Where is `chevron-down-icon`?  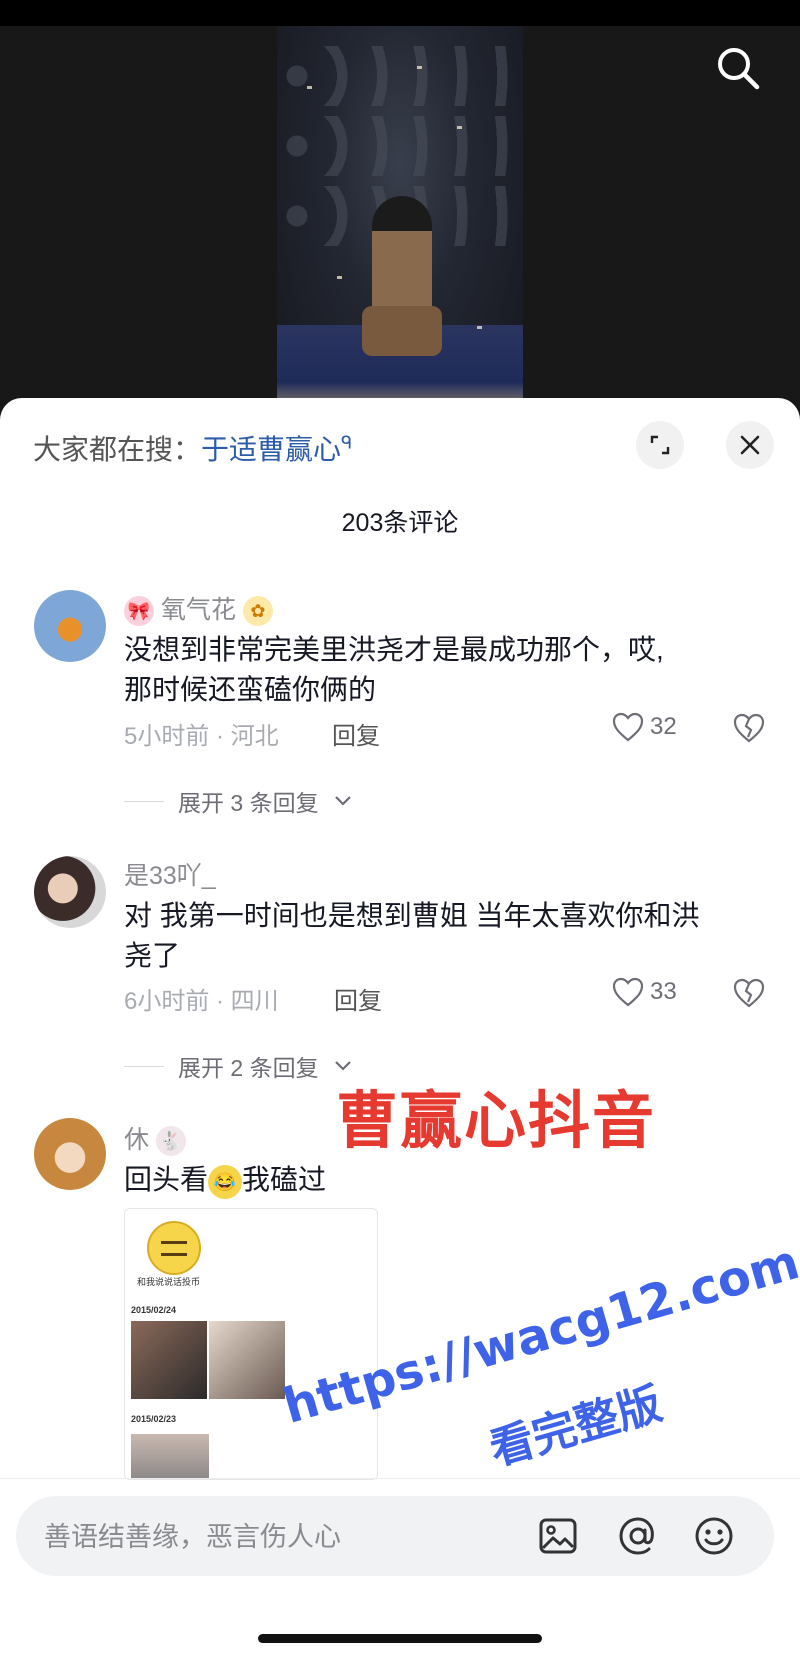 chevron-down-icon is located at coordinates (342, 801).